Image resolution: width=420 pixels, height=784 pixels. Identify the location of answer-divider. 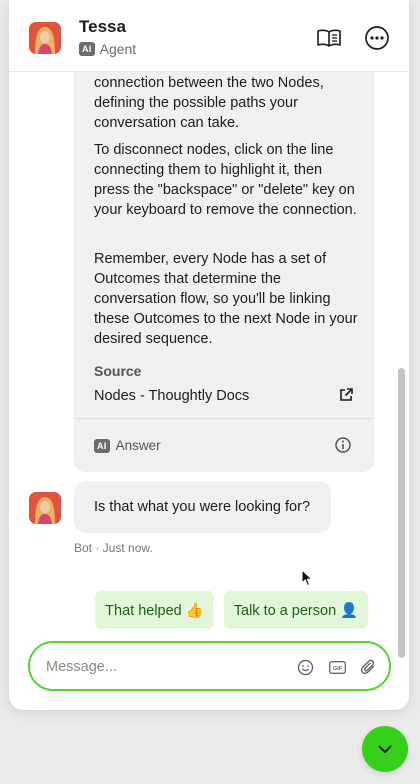
(224, 418).